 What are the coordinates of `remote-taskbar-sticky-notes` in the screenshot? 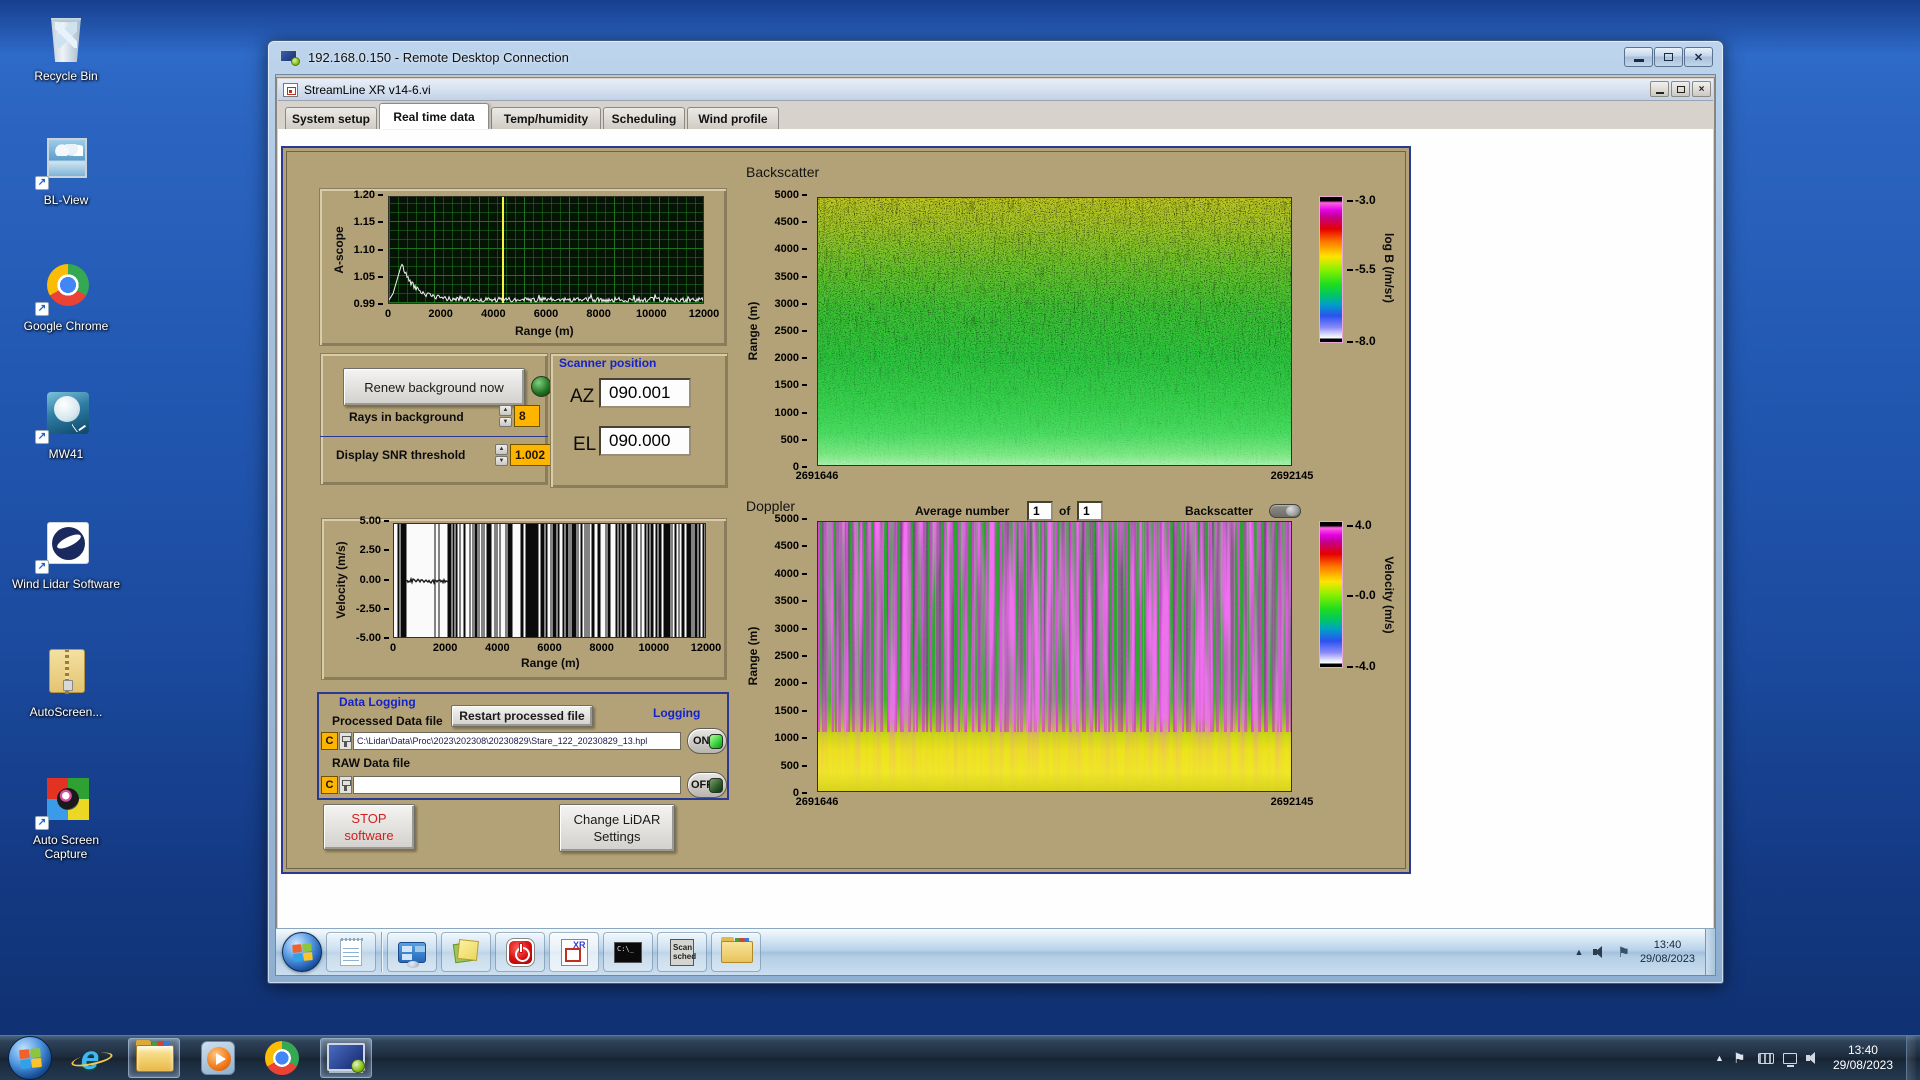 It's located at (466, 952).